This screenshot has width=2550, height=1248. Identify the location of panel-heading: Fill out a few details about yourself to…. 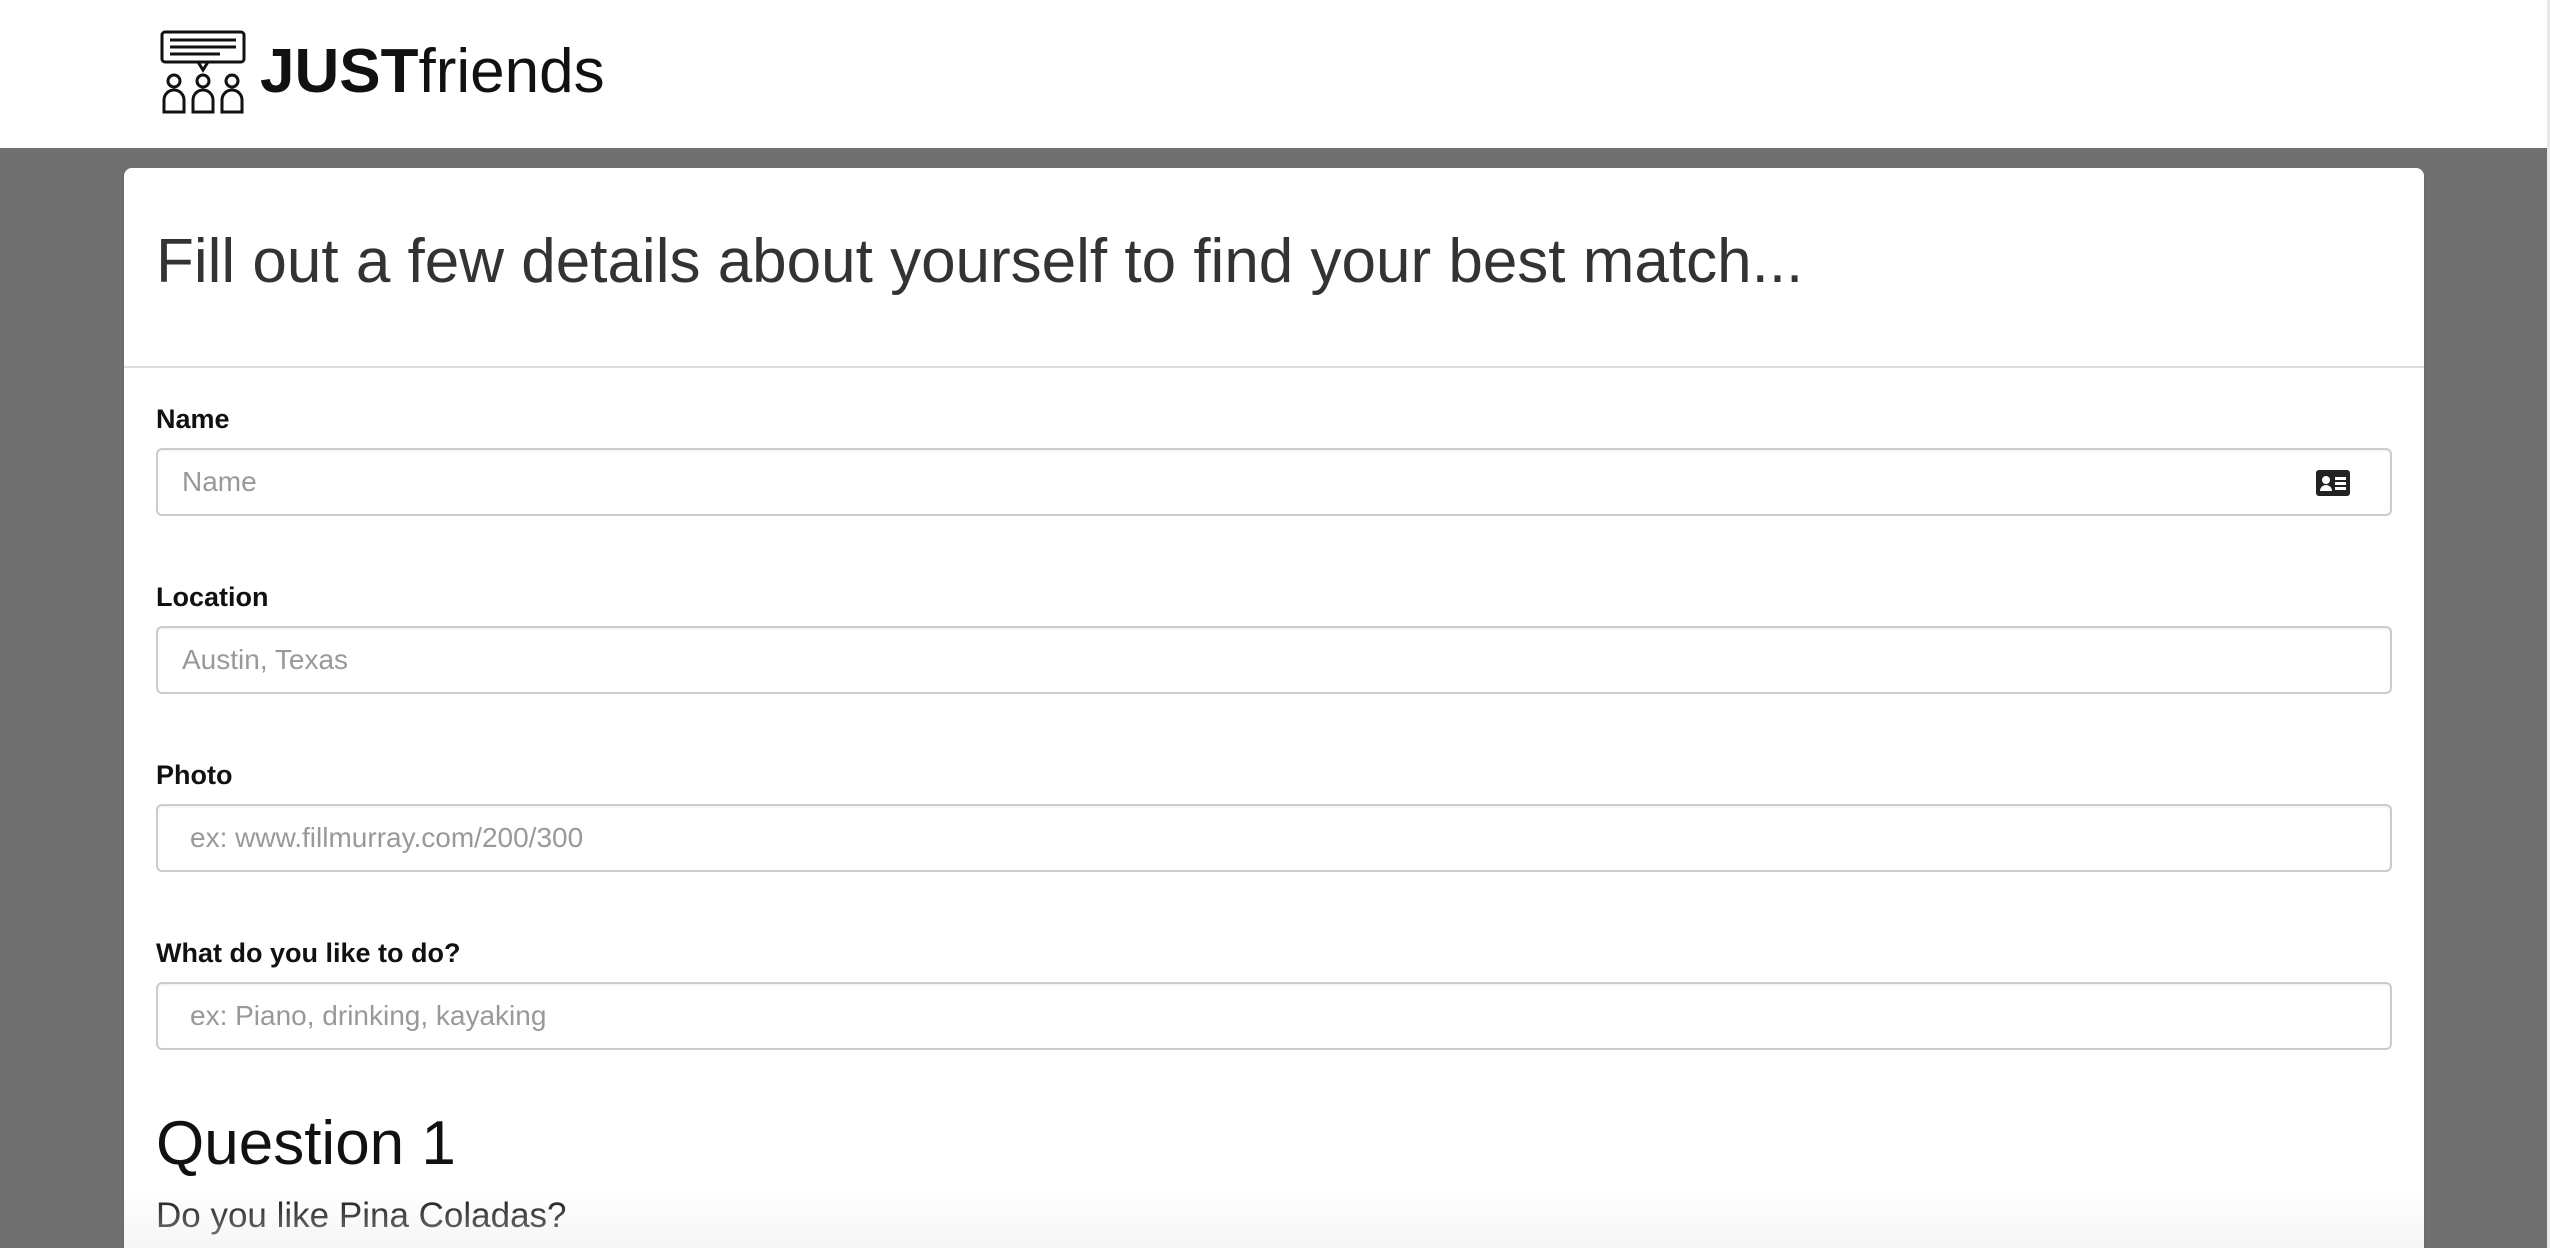
(1274, 268).